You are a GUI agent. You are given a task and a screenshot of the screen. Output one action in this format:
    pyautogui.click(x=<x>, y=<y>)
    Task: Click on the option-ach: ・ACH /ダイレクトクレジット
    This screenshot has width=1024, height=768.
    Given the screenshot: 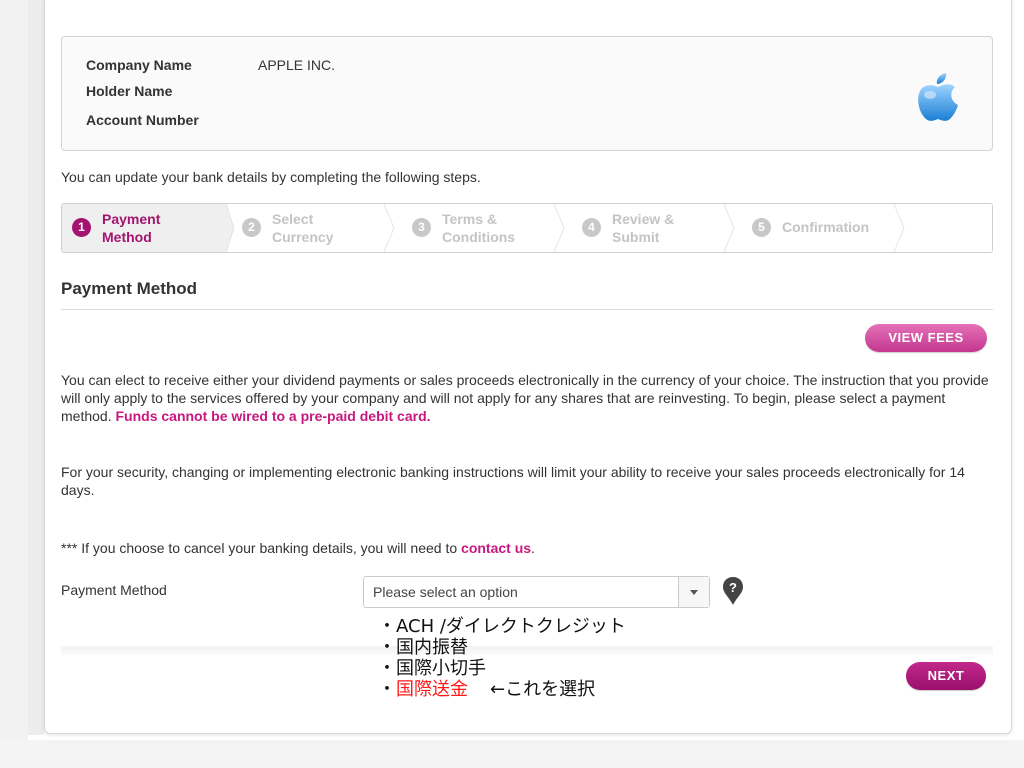 What is the action you would take?
    pyautogui.click(x=502, y=626)
    